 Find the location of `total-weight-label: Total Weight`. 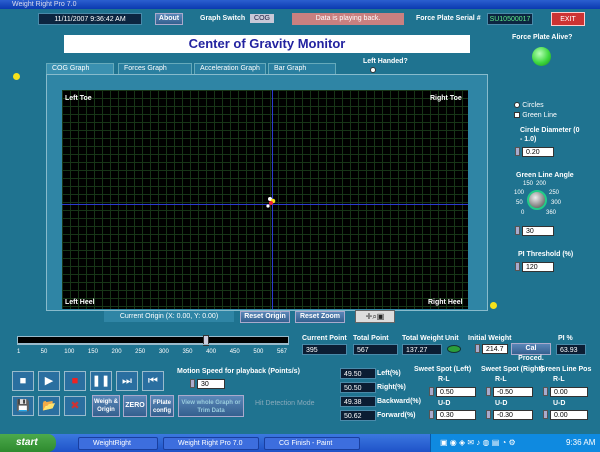

total-weight-label: Total Weight is located at coordinates (423, 338).